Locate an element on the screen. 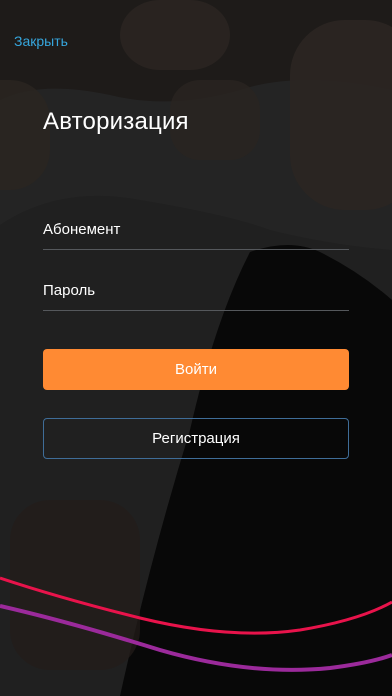 The width and height of the screenshot is (392, 696). page-title: Авторизация is located at coordinates (116, 121).